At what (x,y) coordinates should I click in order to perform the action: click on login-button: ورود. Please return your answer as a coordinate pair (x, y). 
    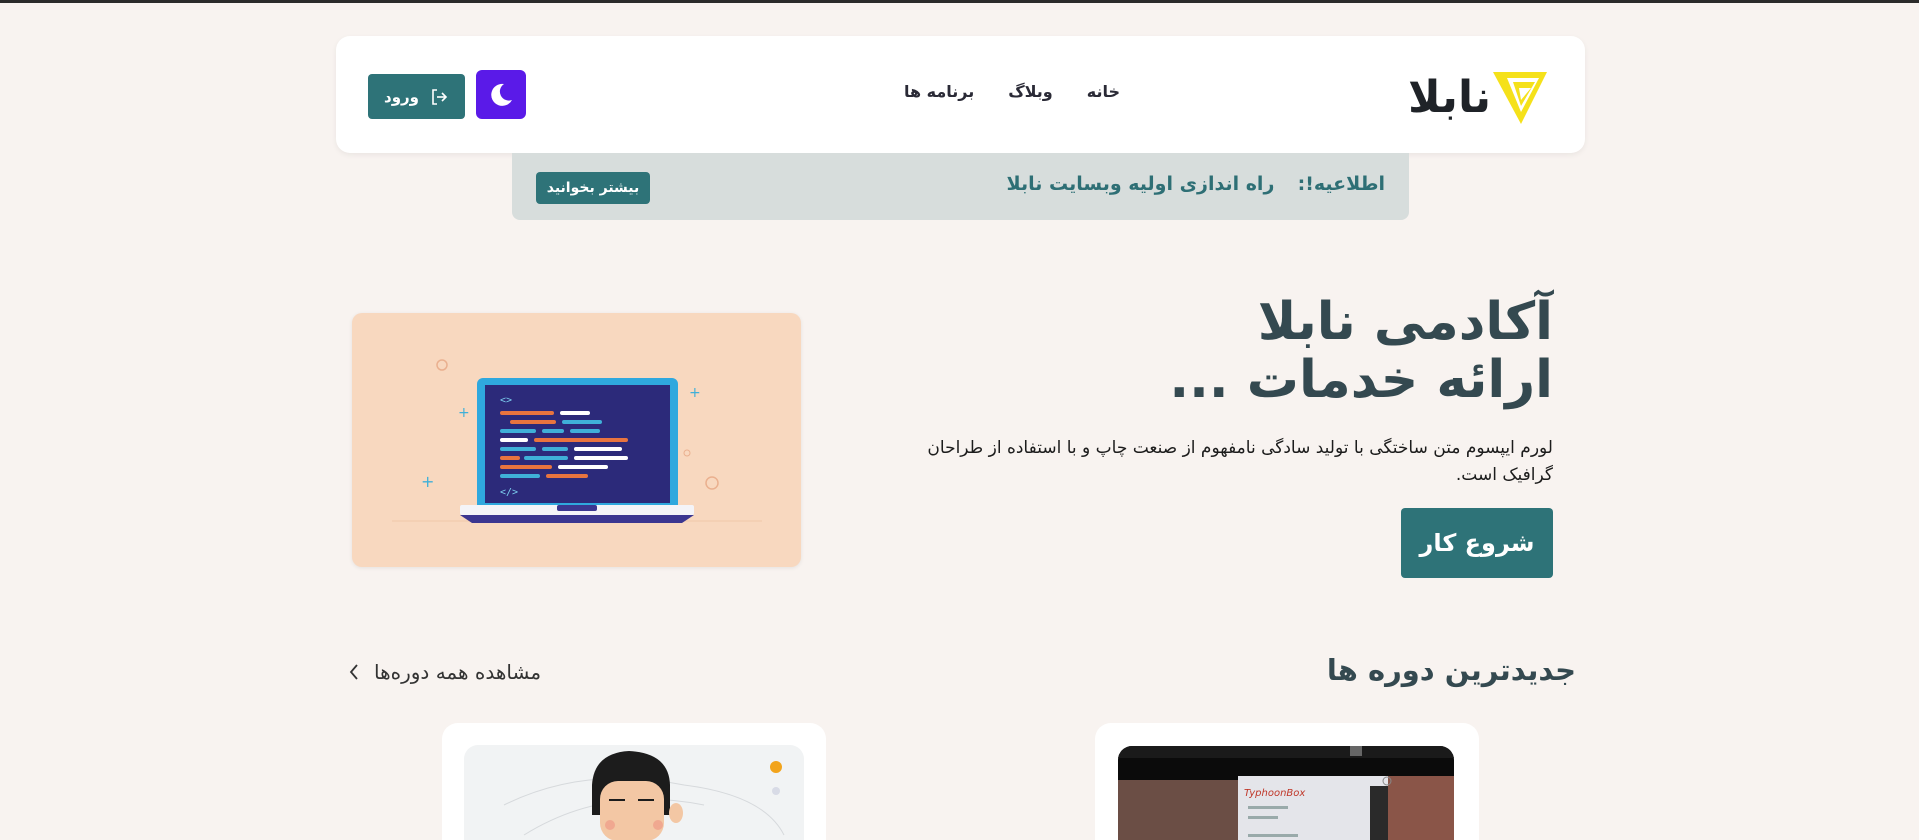
    Looking at the image, I should click on (416, 96).